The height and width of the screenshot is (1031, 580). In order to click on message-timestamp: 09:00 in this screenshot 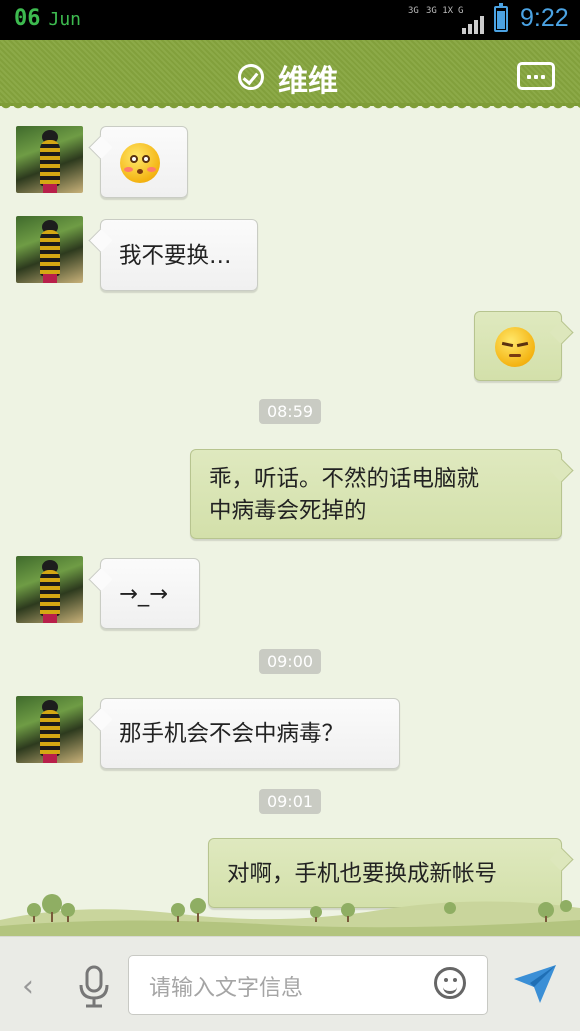, I will do `click(290, 661)`.